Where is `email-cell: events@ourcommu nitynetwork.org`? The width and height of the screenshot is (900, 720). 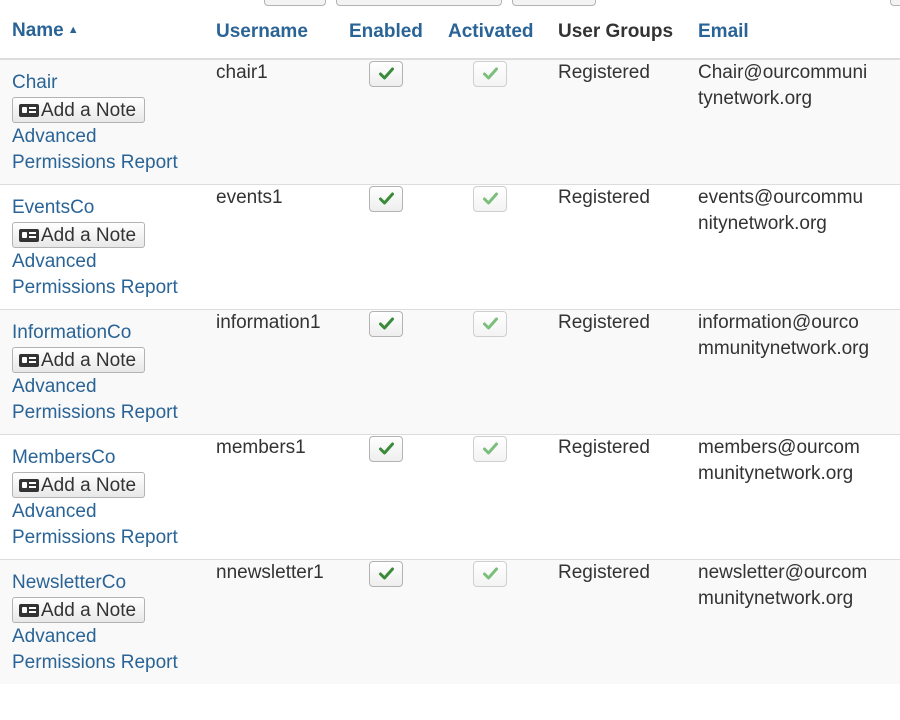
email-cell: events@ourcommu nitynetwork.org is located at coordinates (799, 247).